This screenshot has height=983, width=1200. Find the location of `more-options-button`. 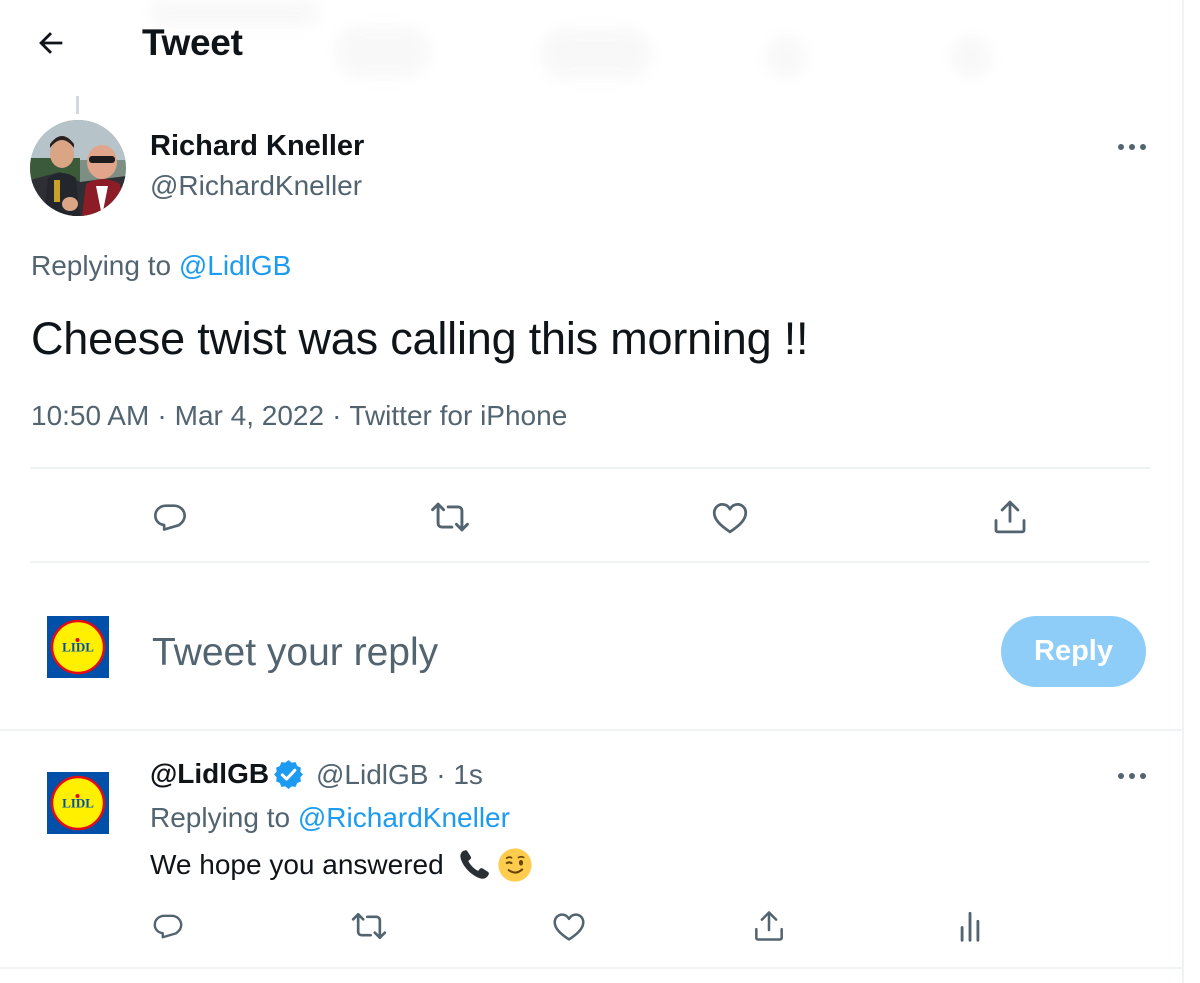

more-options-button is located at coordinates (1132, 147).